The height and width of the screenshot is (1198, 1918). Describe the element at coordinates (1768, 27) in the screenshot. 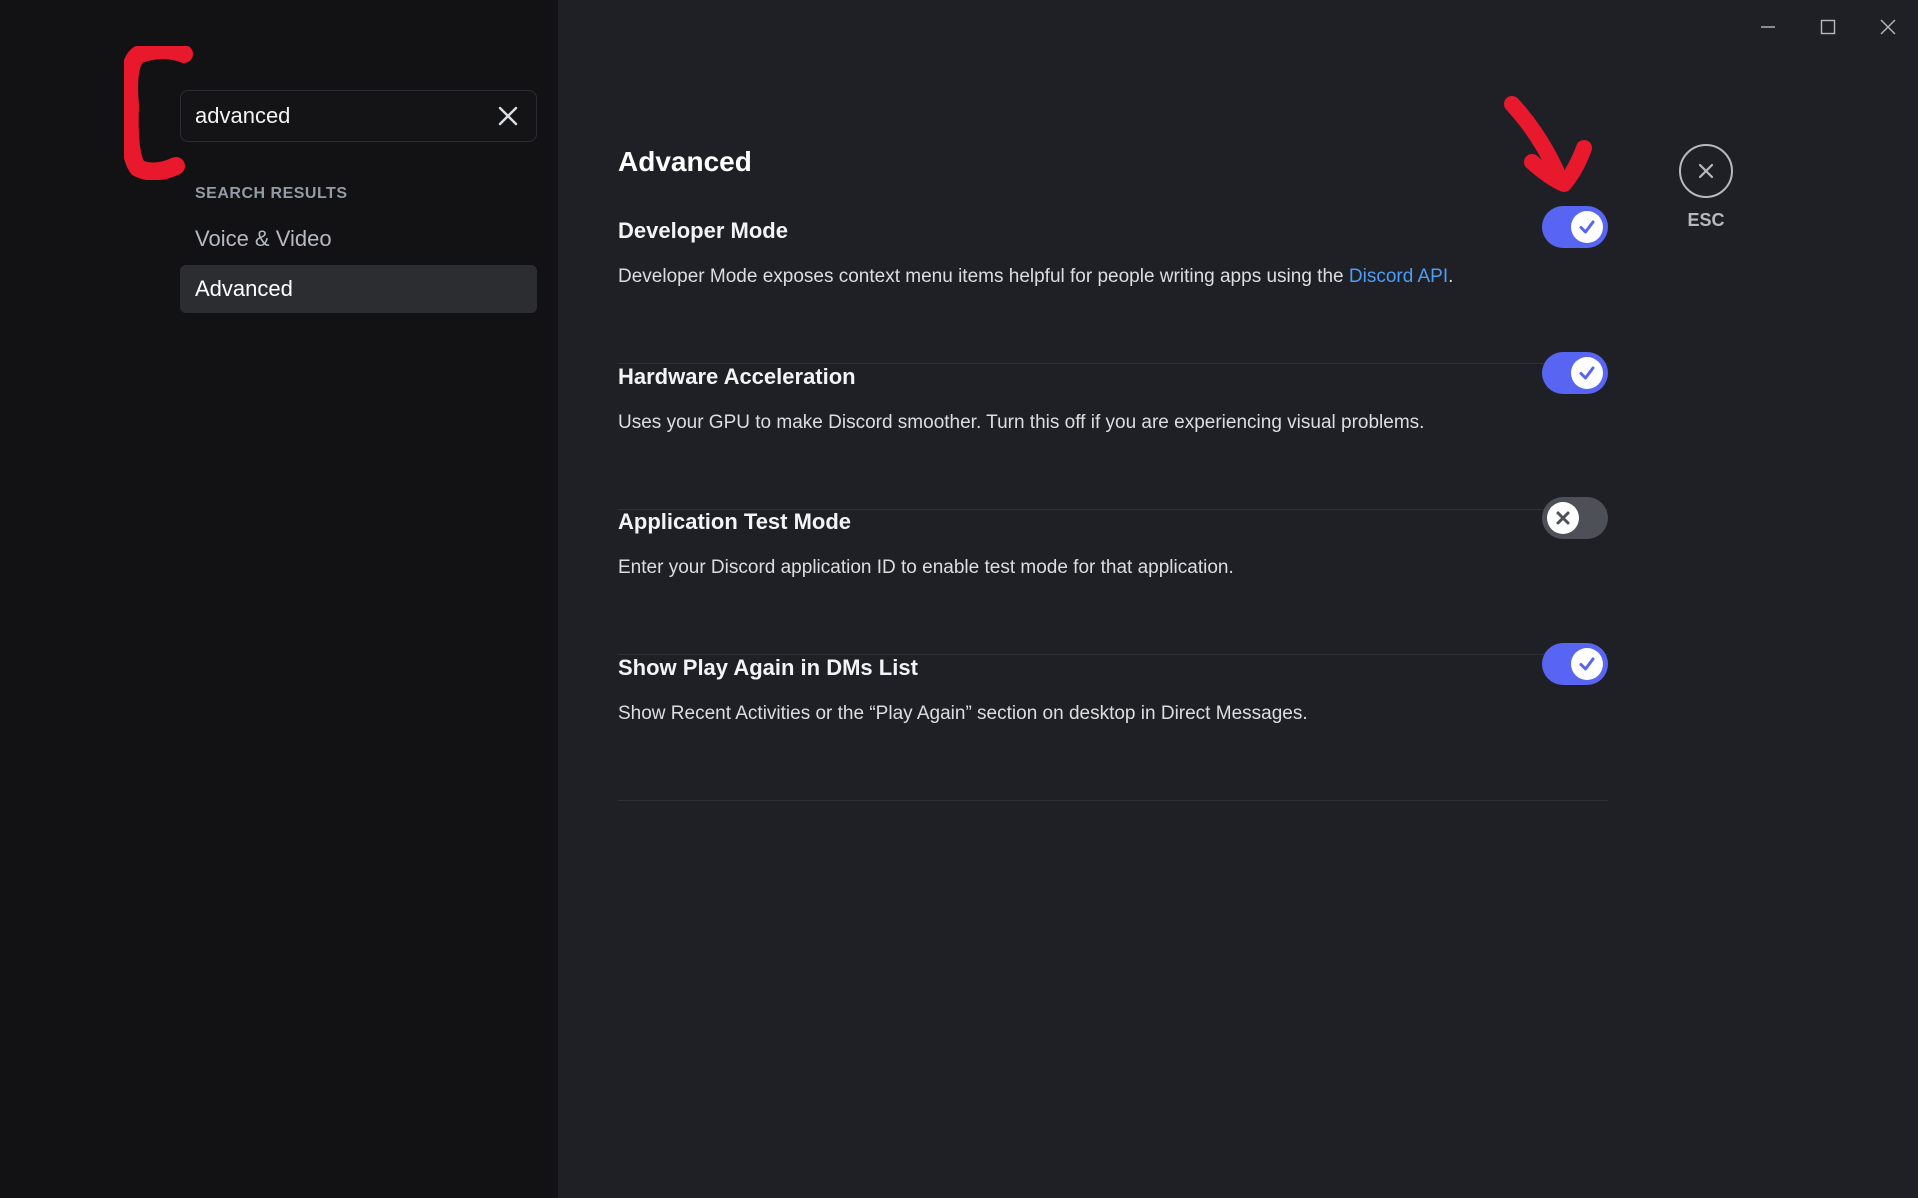

I see `minimize-icon` at that location.